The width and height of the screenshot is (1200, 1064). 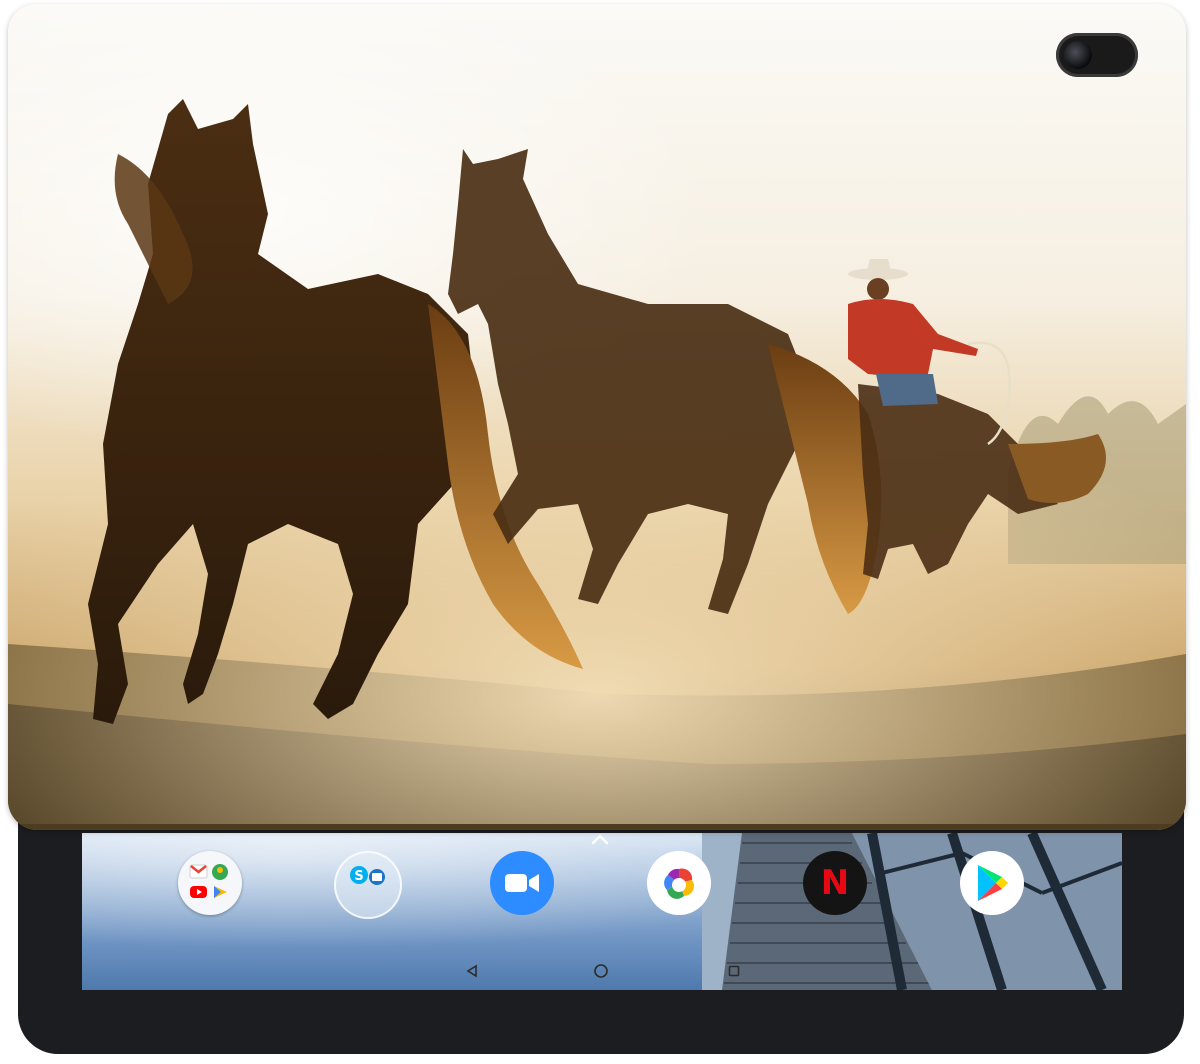 I want to click on zoom-video-icon, so click(x=522, y=883).